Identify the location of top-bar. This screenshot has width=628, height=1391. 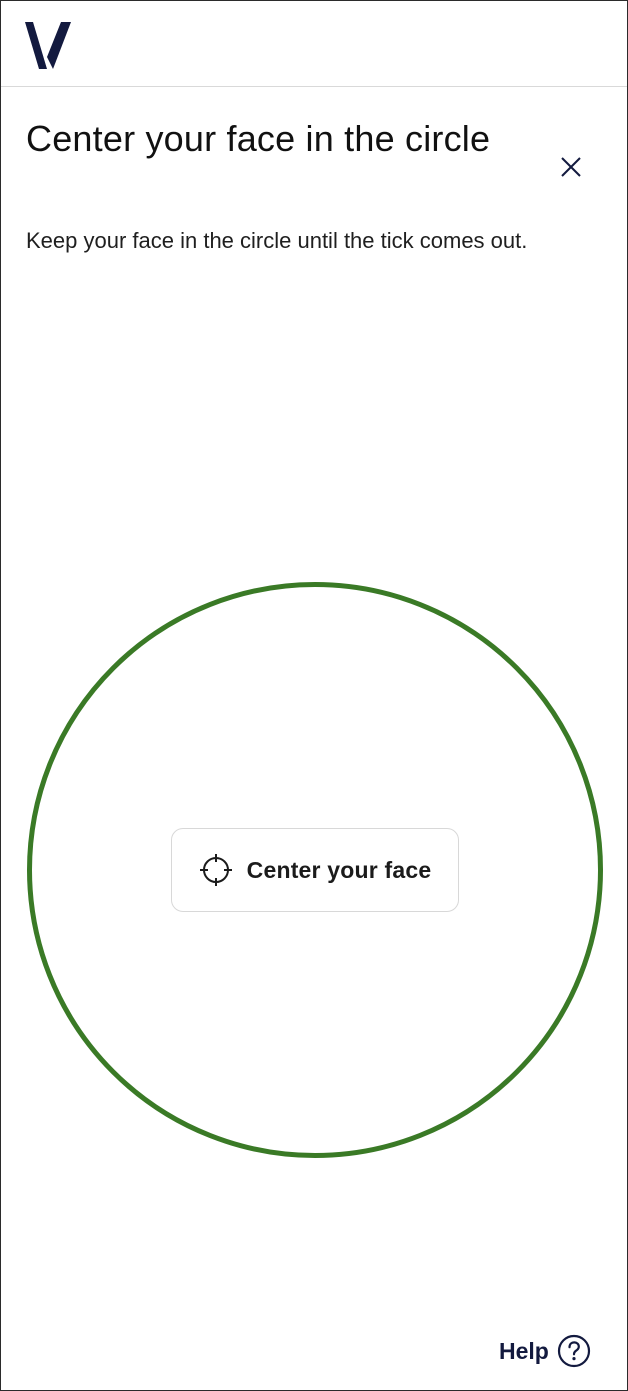
(314, 44).